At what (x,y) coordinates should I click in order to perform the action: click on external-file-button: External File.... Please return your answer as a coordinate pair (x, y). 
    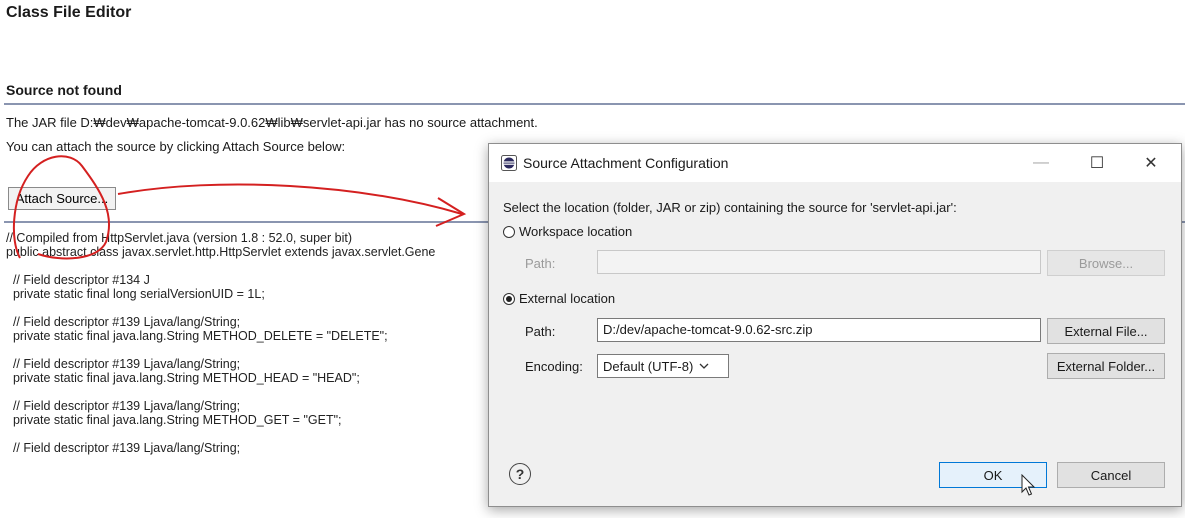
    Looking at the image, I should click on (1106, 331).